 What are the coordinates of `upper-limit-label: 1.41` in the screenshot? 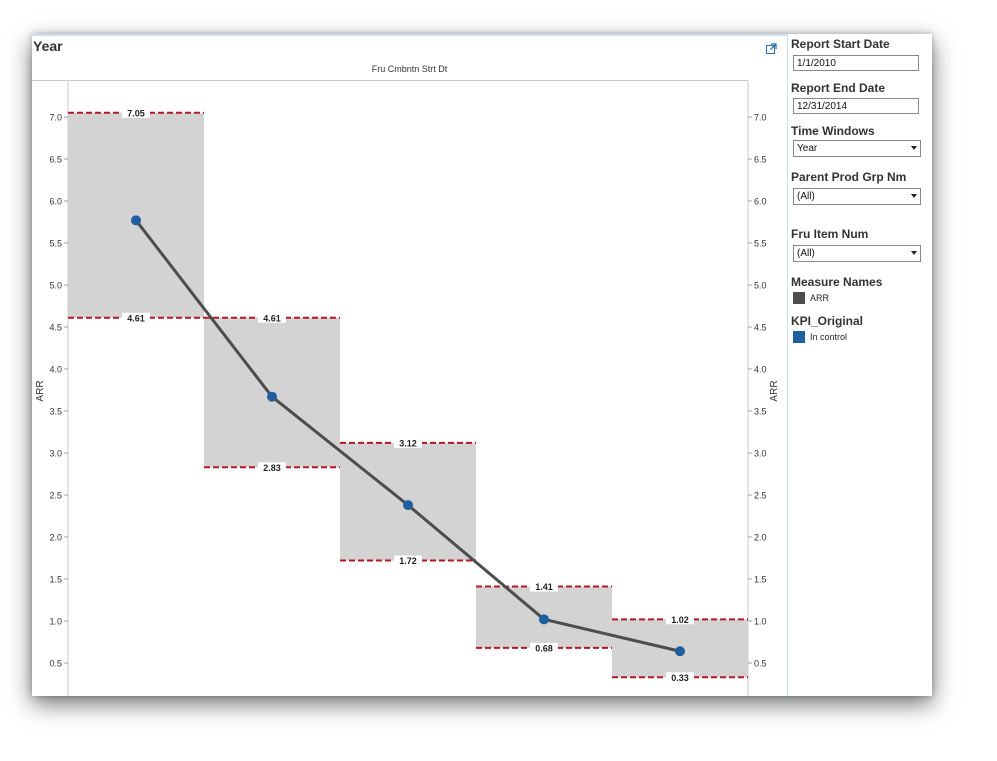 It's located at (544, 587).